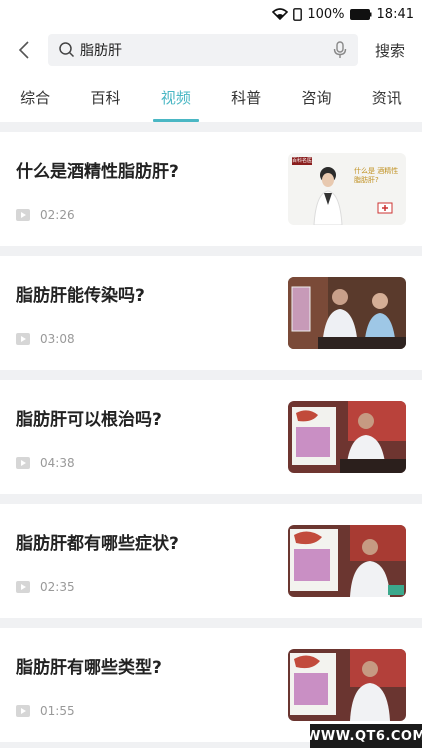 This screenshot has width=422, height=748. I want to click on tab-video: 视频, so click(176, 99).